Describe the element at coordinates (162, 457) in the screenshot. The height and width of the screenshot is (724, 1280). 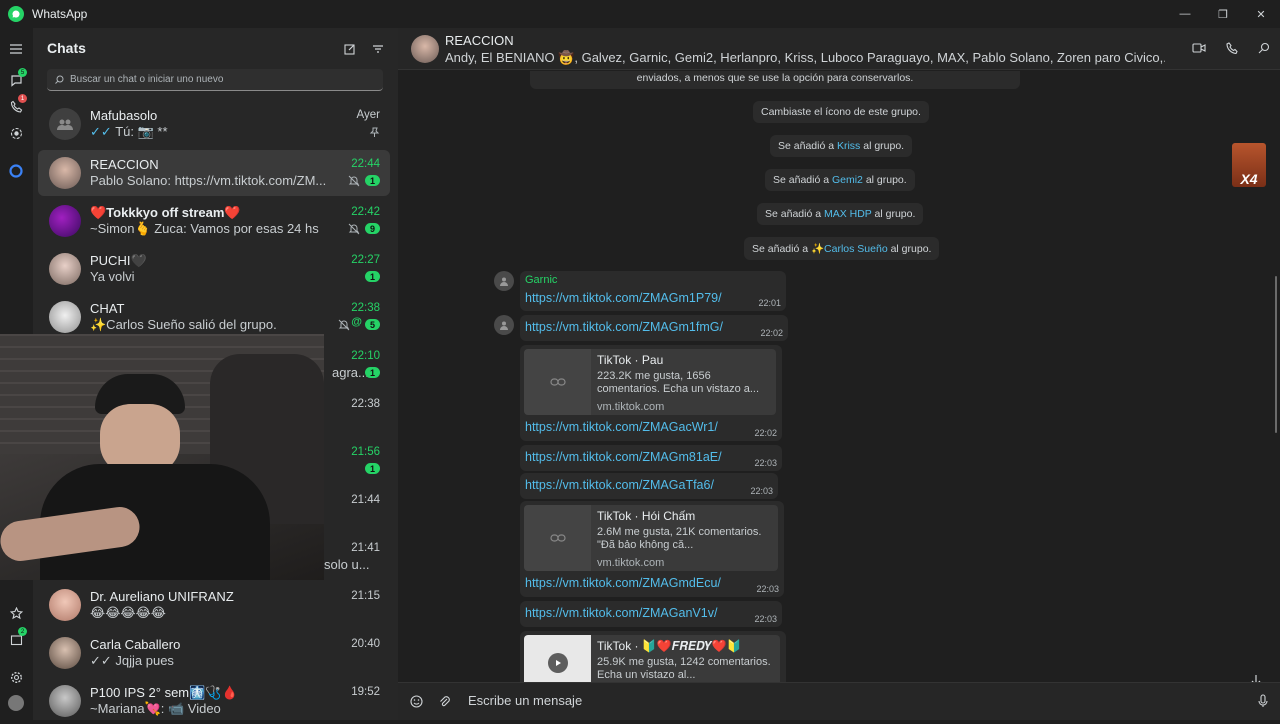
I see `webcam-overlay` at that location.